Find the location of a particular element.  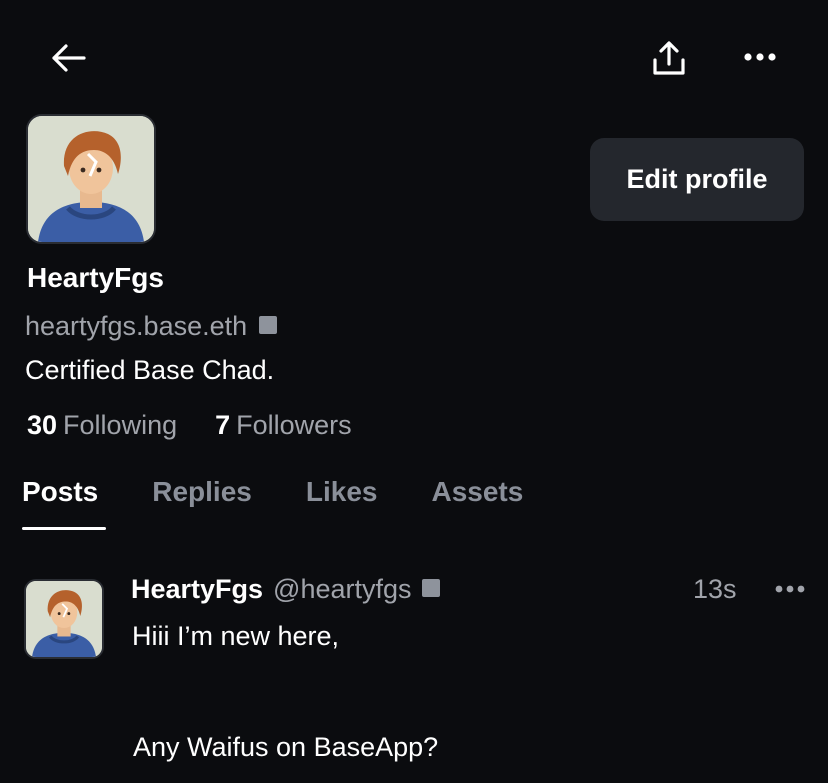

profile-stats: 30 Following 7 Followers is located at coordinates (189, 425).